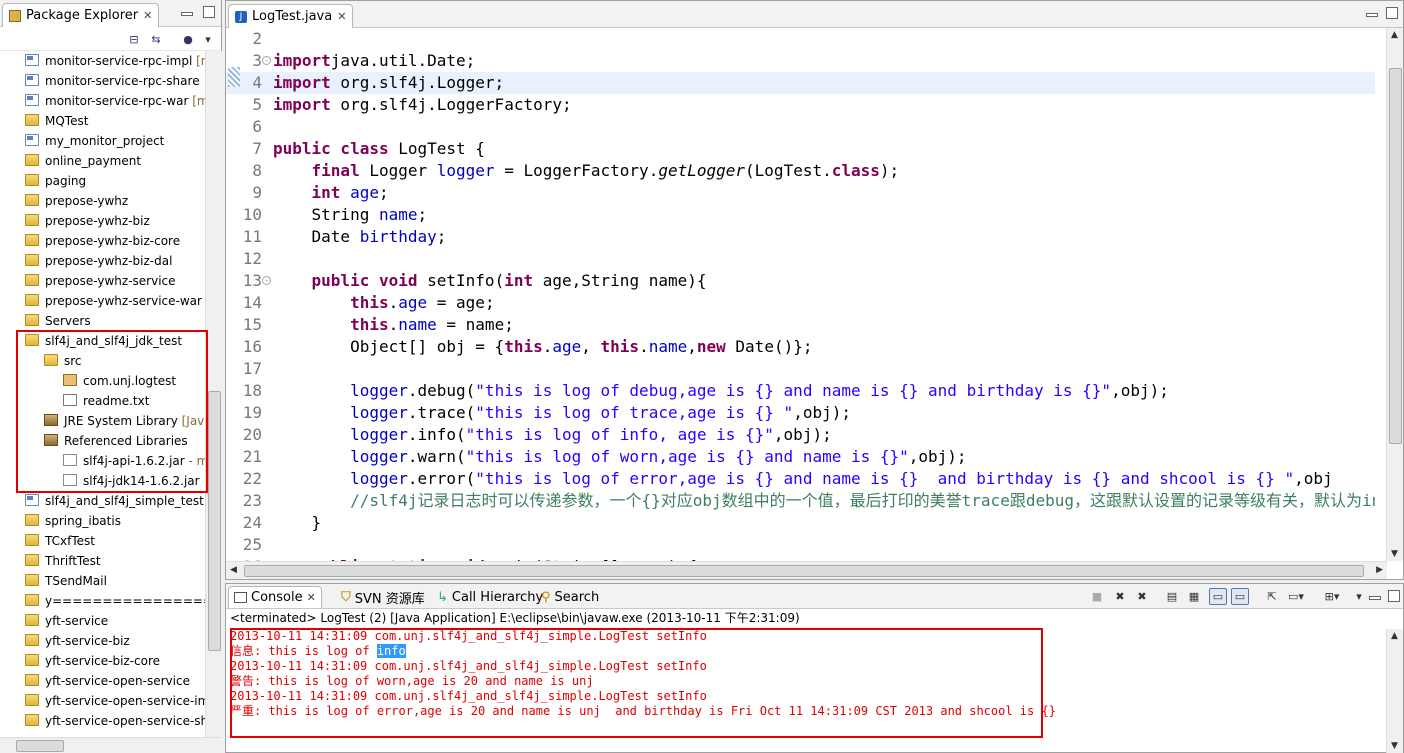 This screenshot has height=753, width=1404. Describe the element at coordinates (800, 237) in the screenshot. I see `code-line: 11 Date birthday;` at that location.